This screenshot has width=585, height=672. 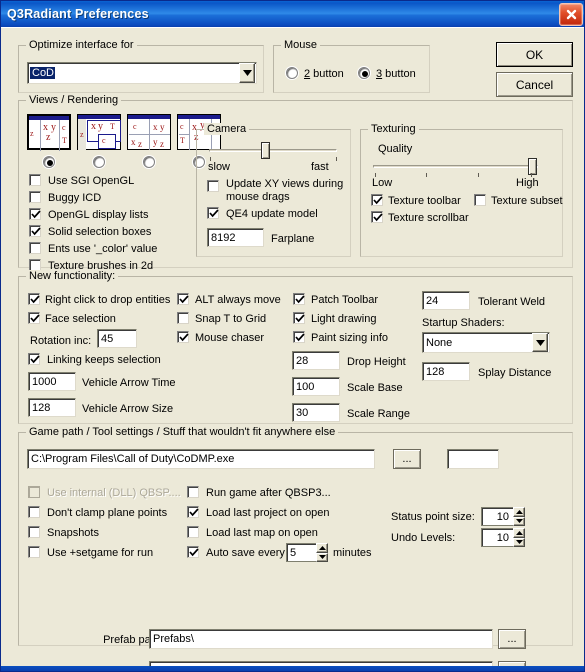 I want to click on undo-levels-spin-down, so click(x=519, y=542).